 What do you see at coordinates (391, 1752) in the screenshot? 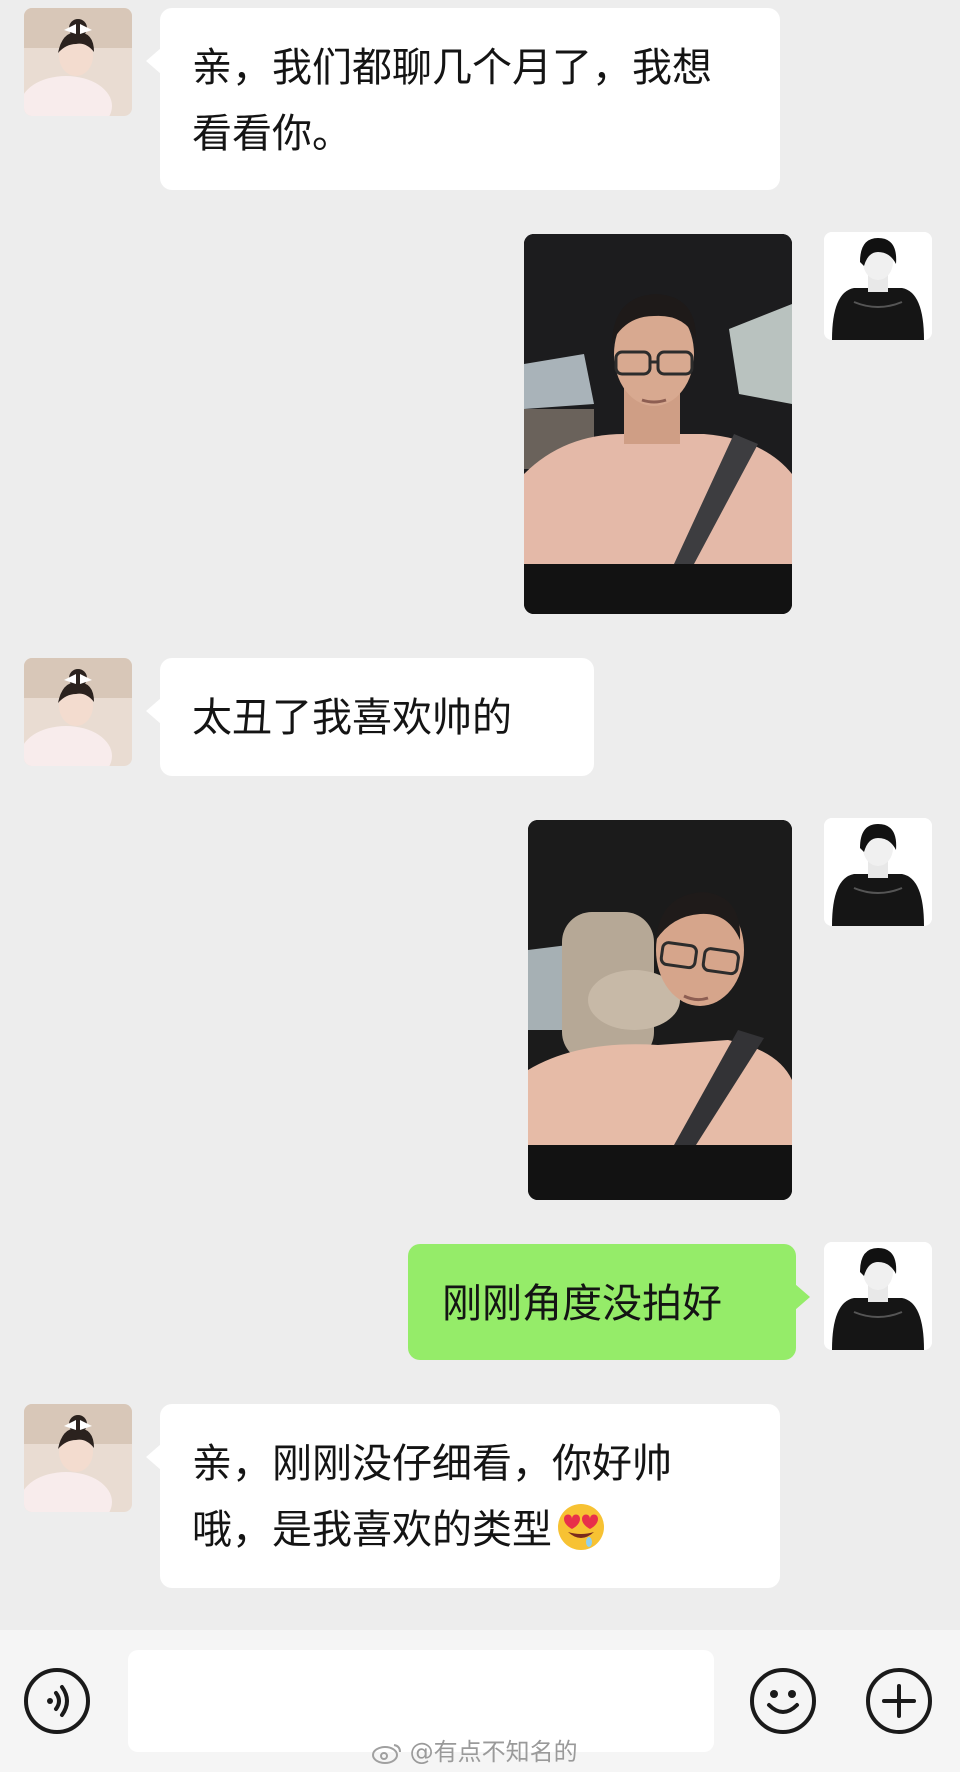
I see `weibo-icon` at bounding box center [391, 1752].